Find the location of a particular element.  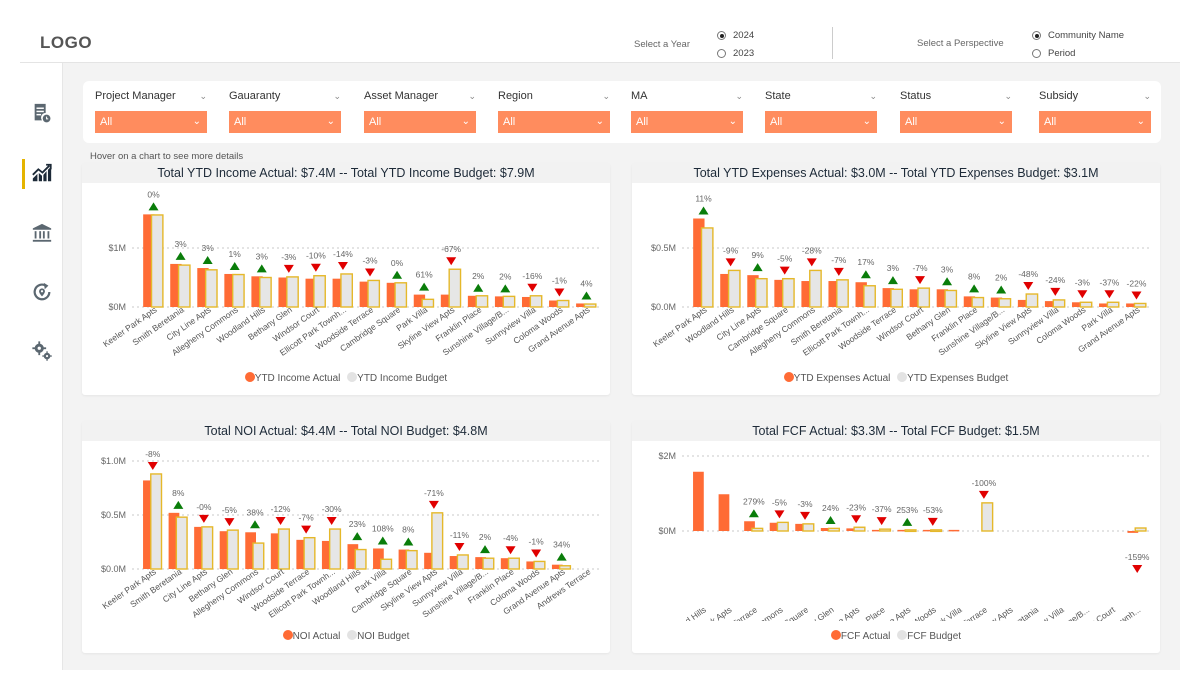

filter-label: Region ⌄ is located at coordinates (554, 96).